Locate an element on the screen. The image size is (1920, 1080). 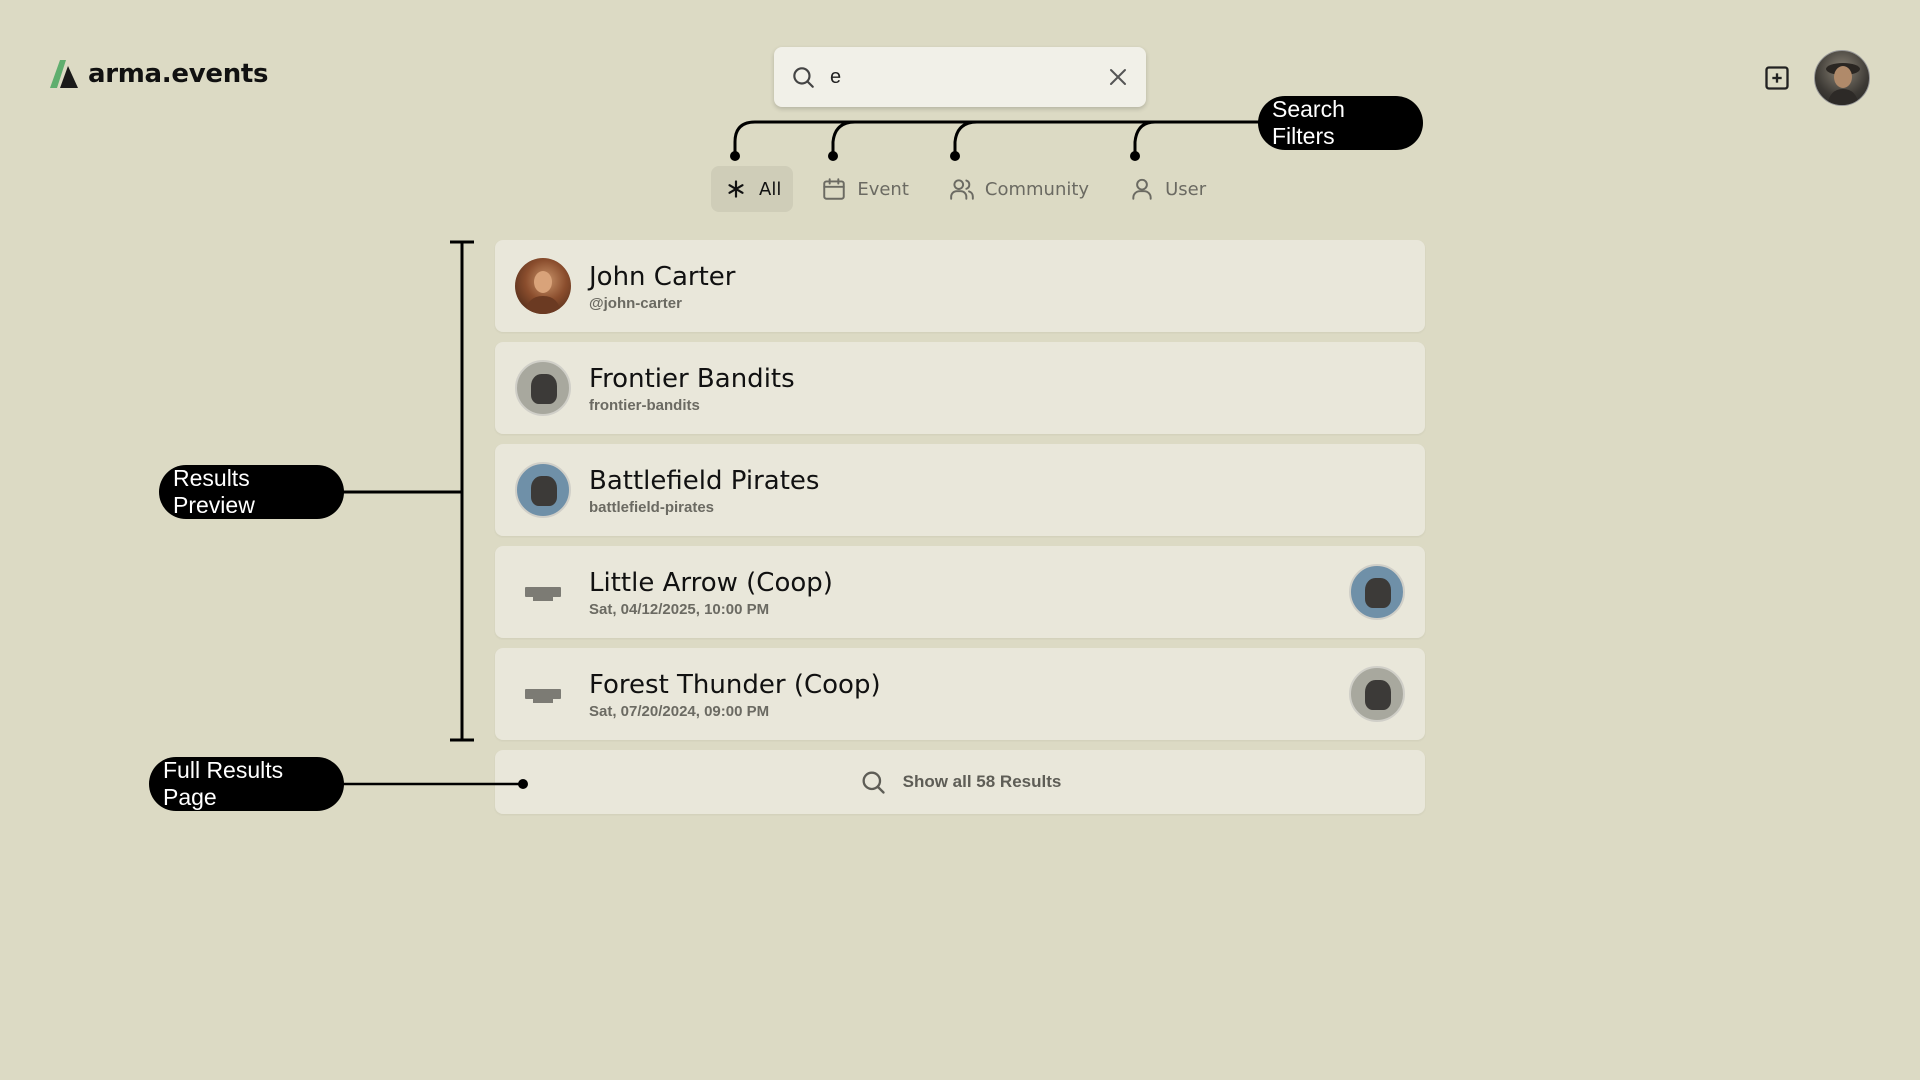
create-button is located at coordinates (1777, 78).